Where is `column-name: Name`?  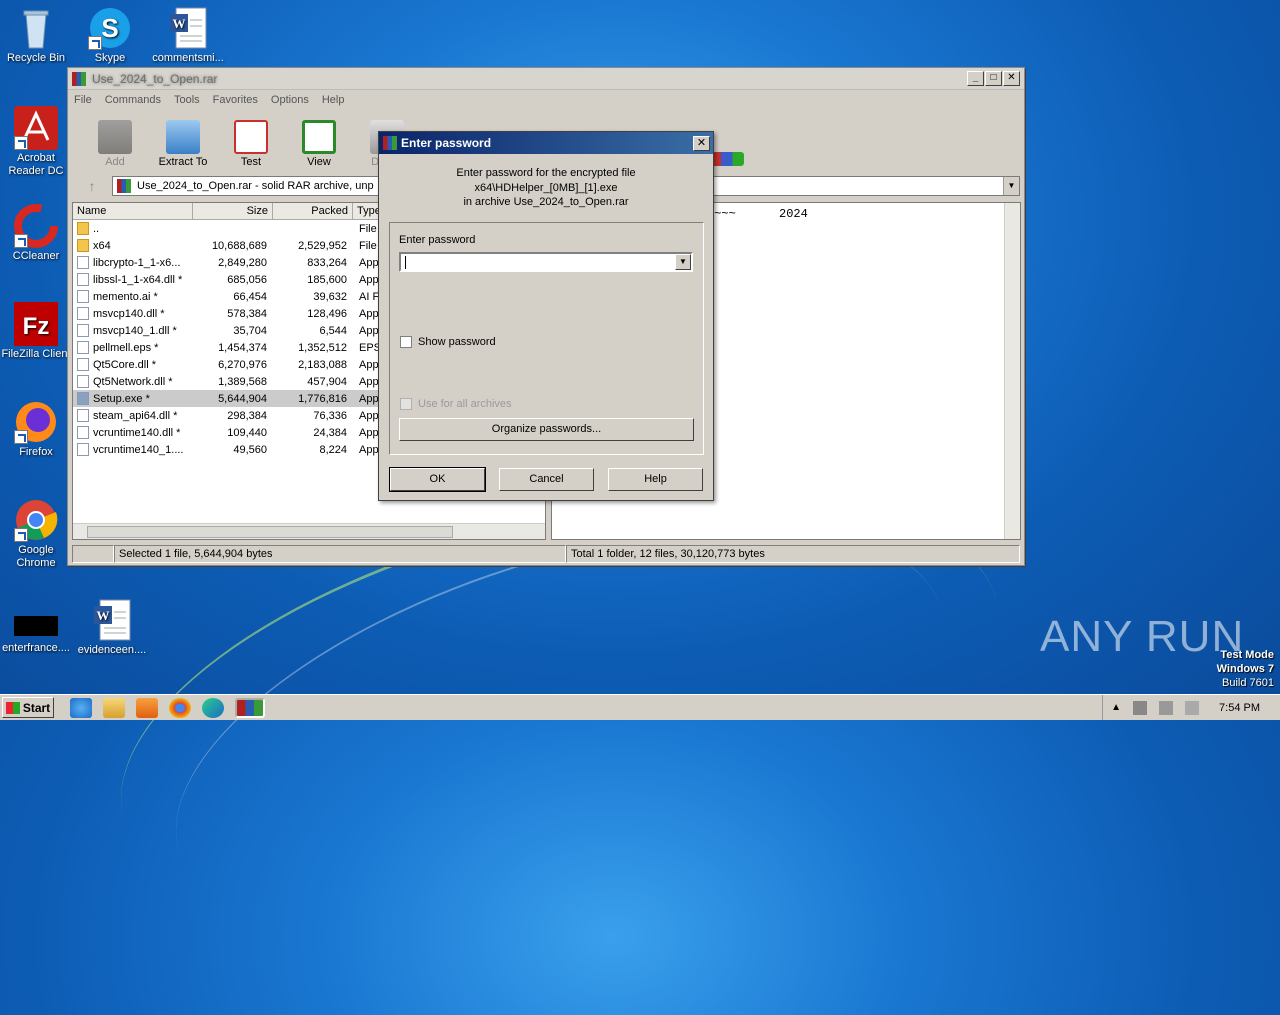 column-name: Name is located at coordinates (133, 211).